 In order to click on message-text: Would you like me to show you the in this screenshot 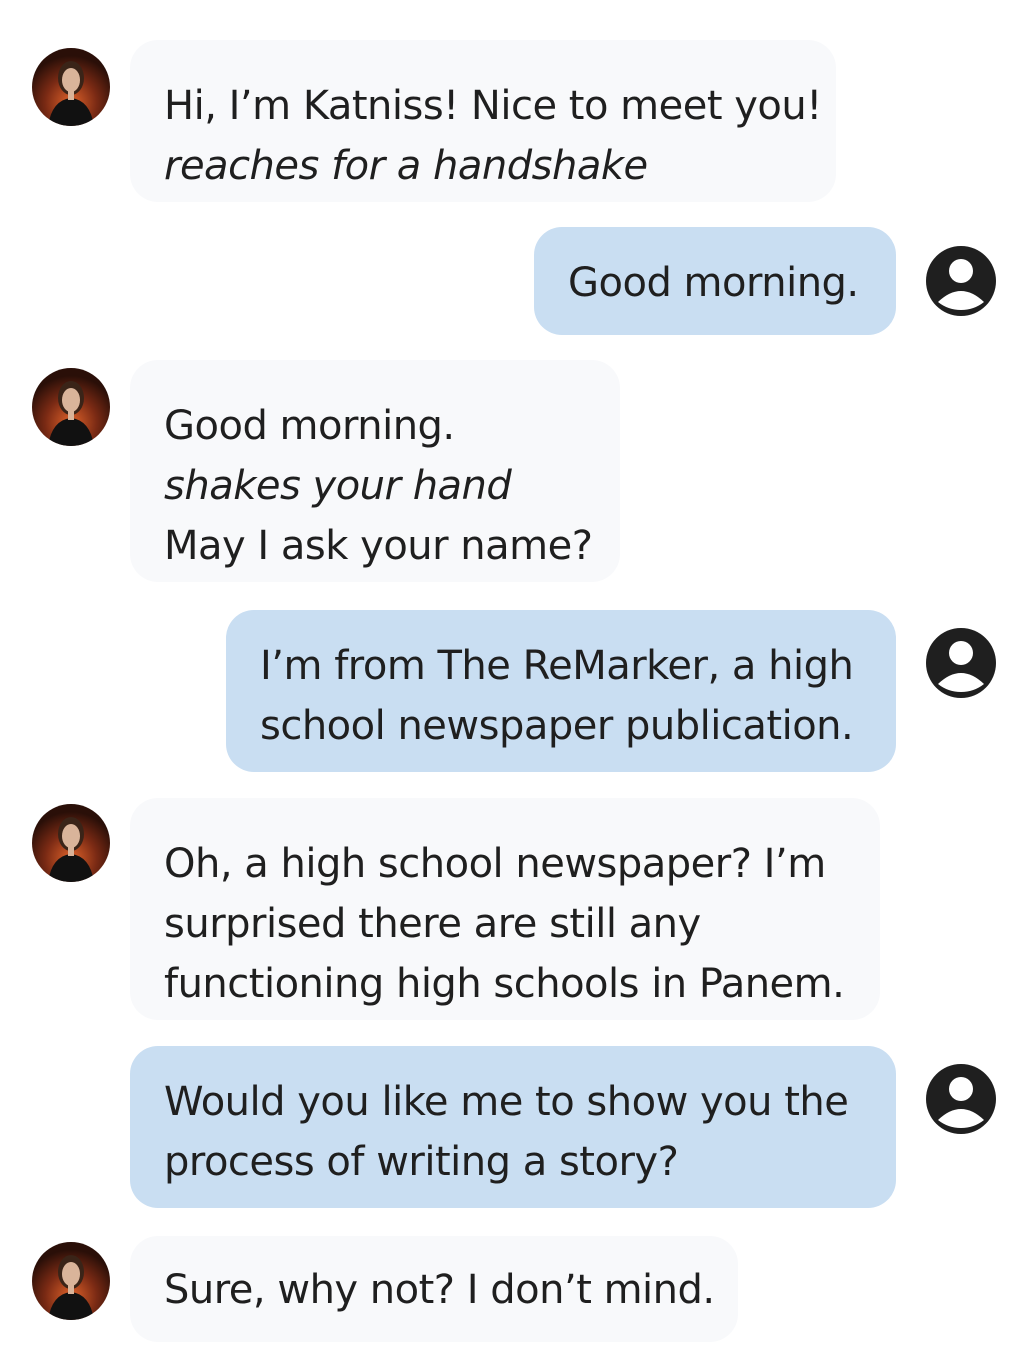, I will do `click(506, 1102)`.